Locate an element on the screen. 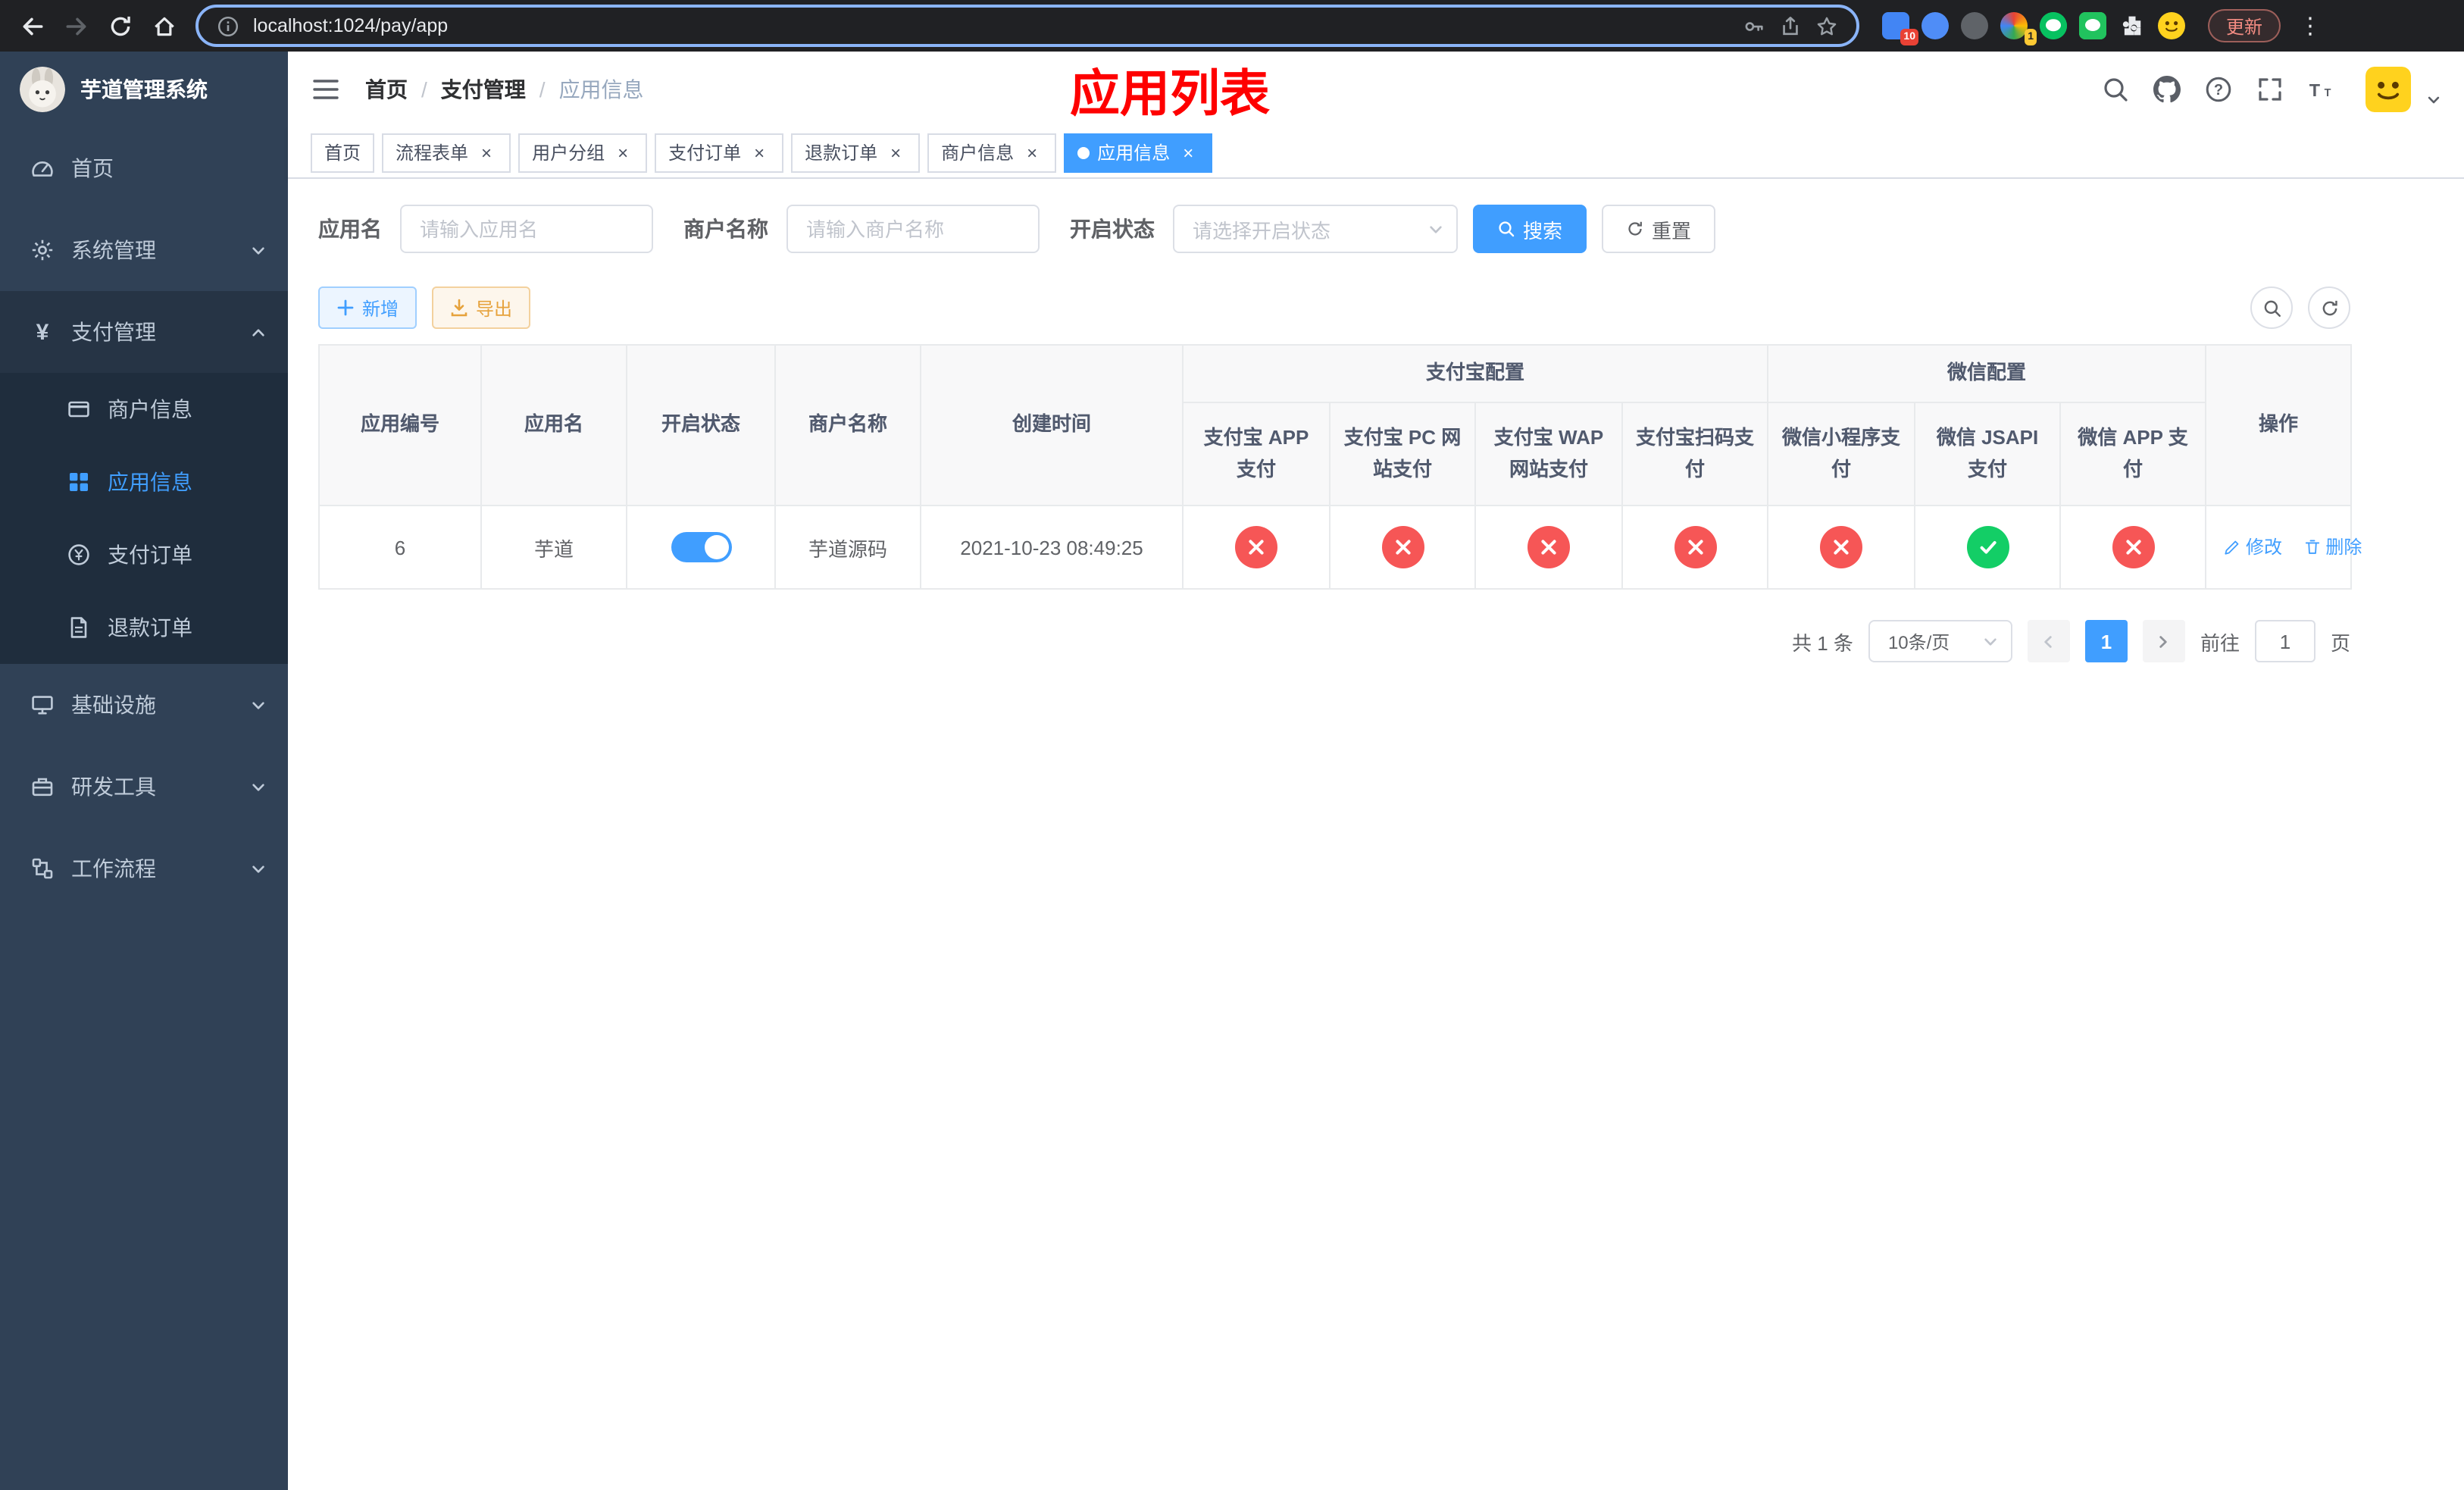 Image resolution: width=2464 pixels, height=1490 pixels. app-name-input is located at coordinates (526, 229).